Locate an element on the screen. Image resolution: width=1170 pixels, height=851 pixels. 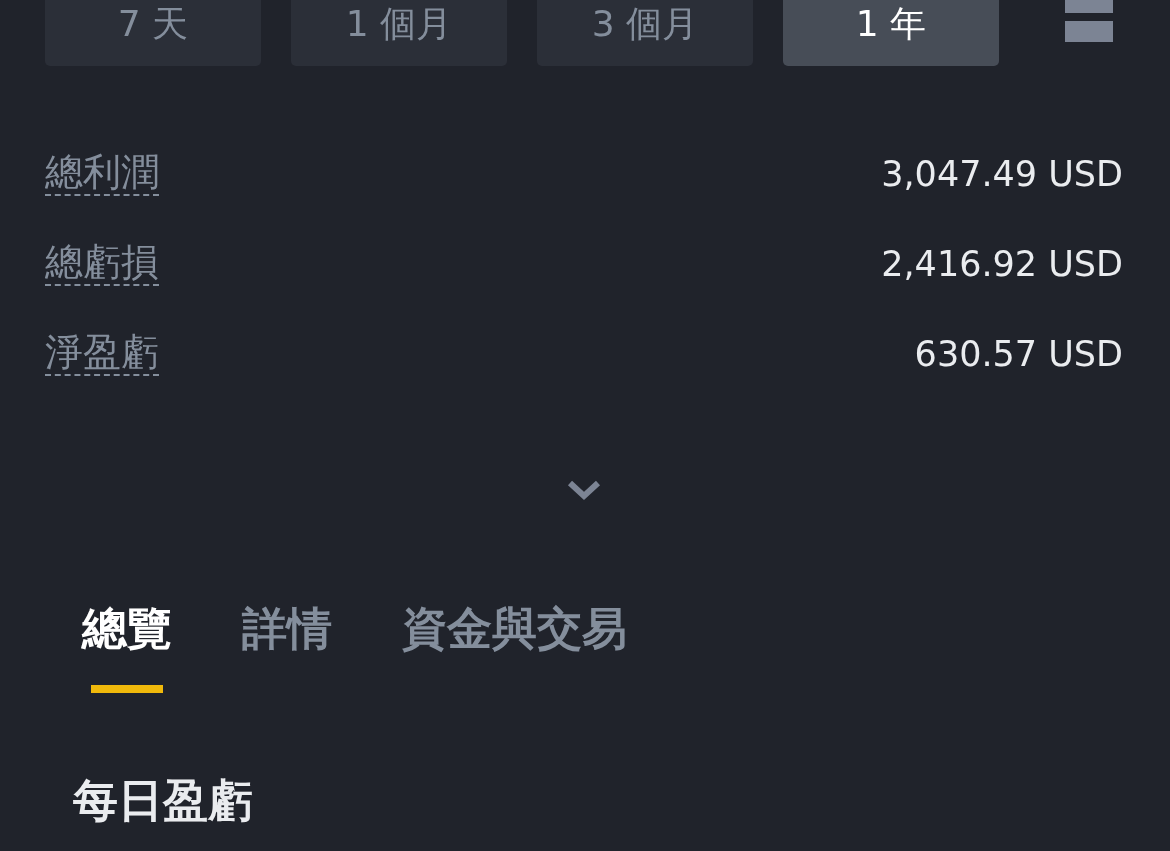
stat-label: 總虧損 is located at coordinates (102, 264).